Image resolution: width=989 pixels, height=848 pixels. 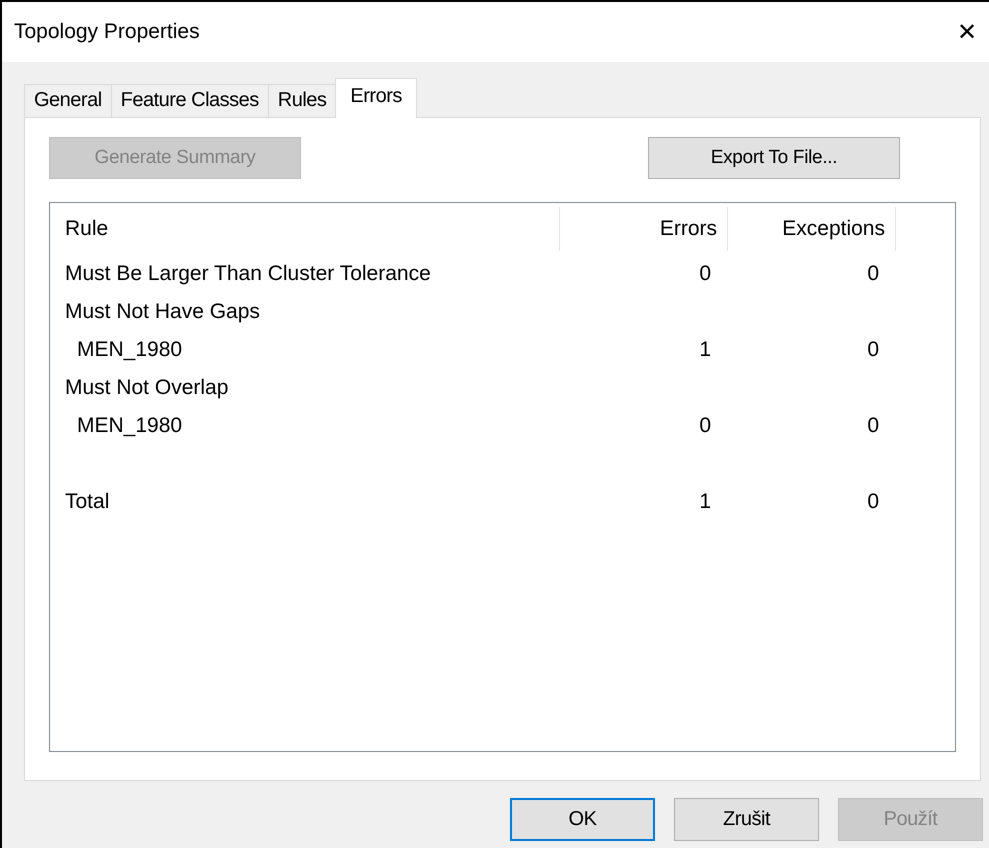 What do you see at coordinates (305, 229) in the screenshot?
I see `column-header: Rule` at bounding box center [305, 229].